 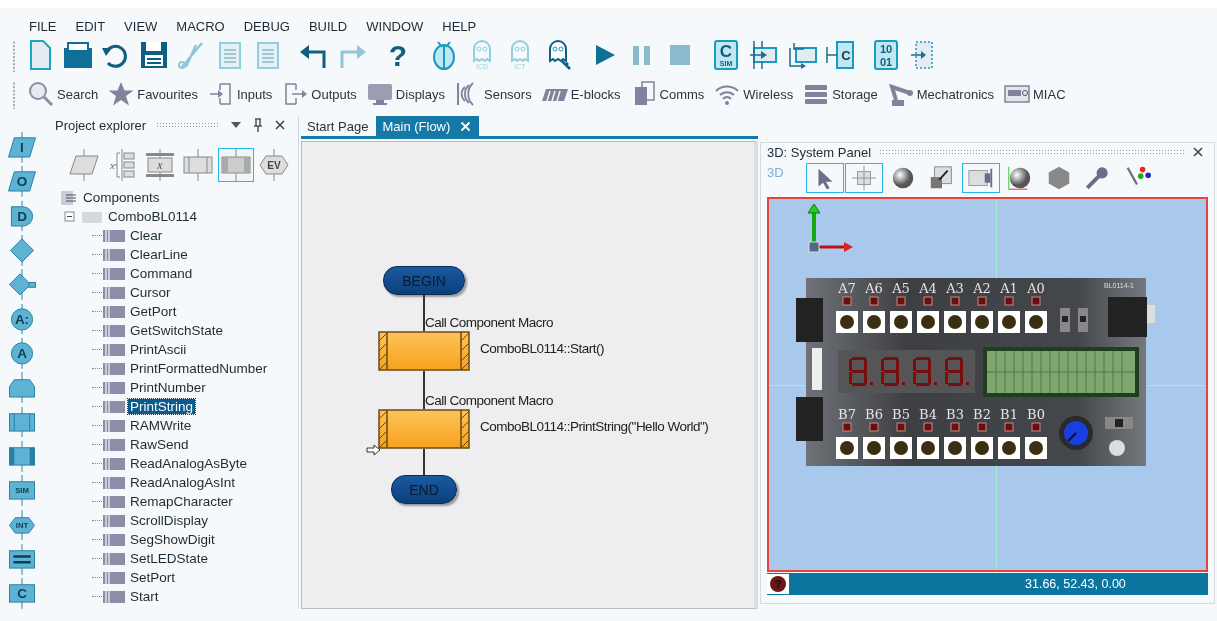 I want to click on menu-item: MACRO, so click(x=200, y=25).